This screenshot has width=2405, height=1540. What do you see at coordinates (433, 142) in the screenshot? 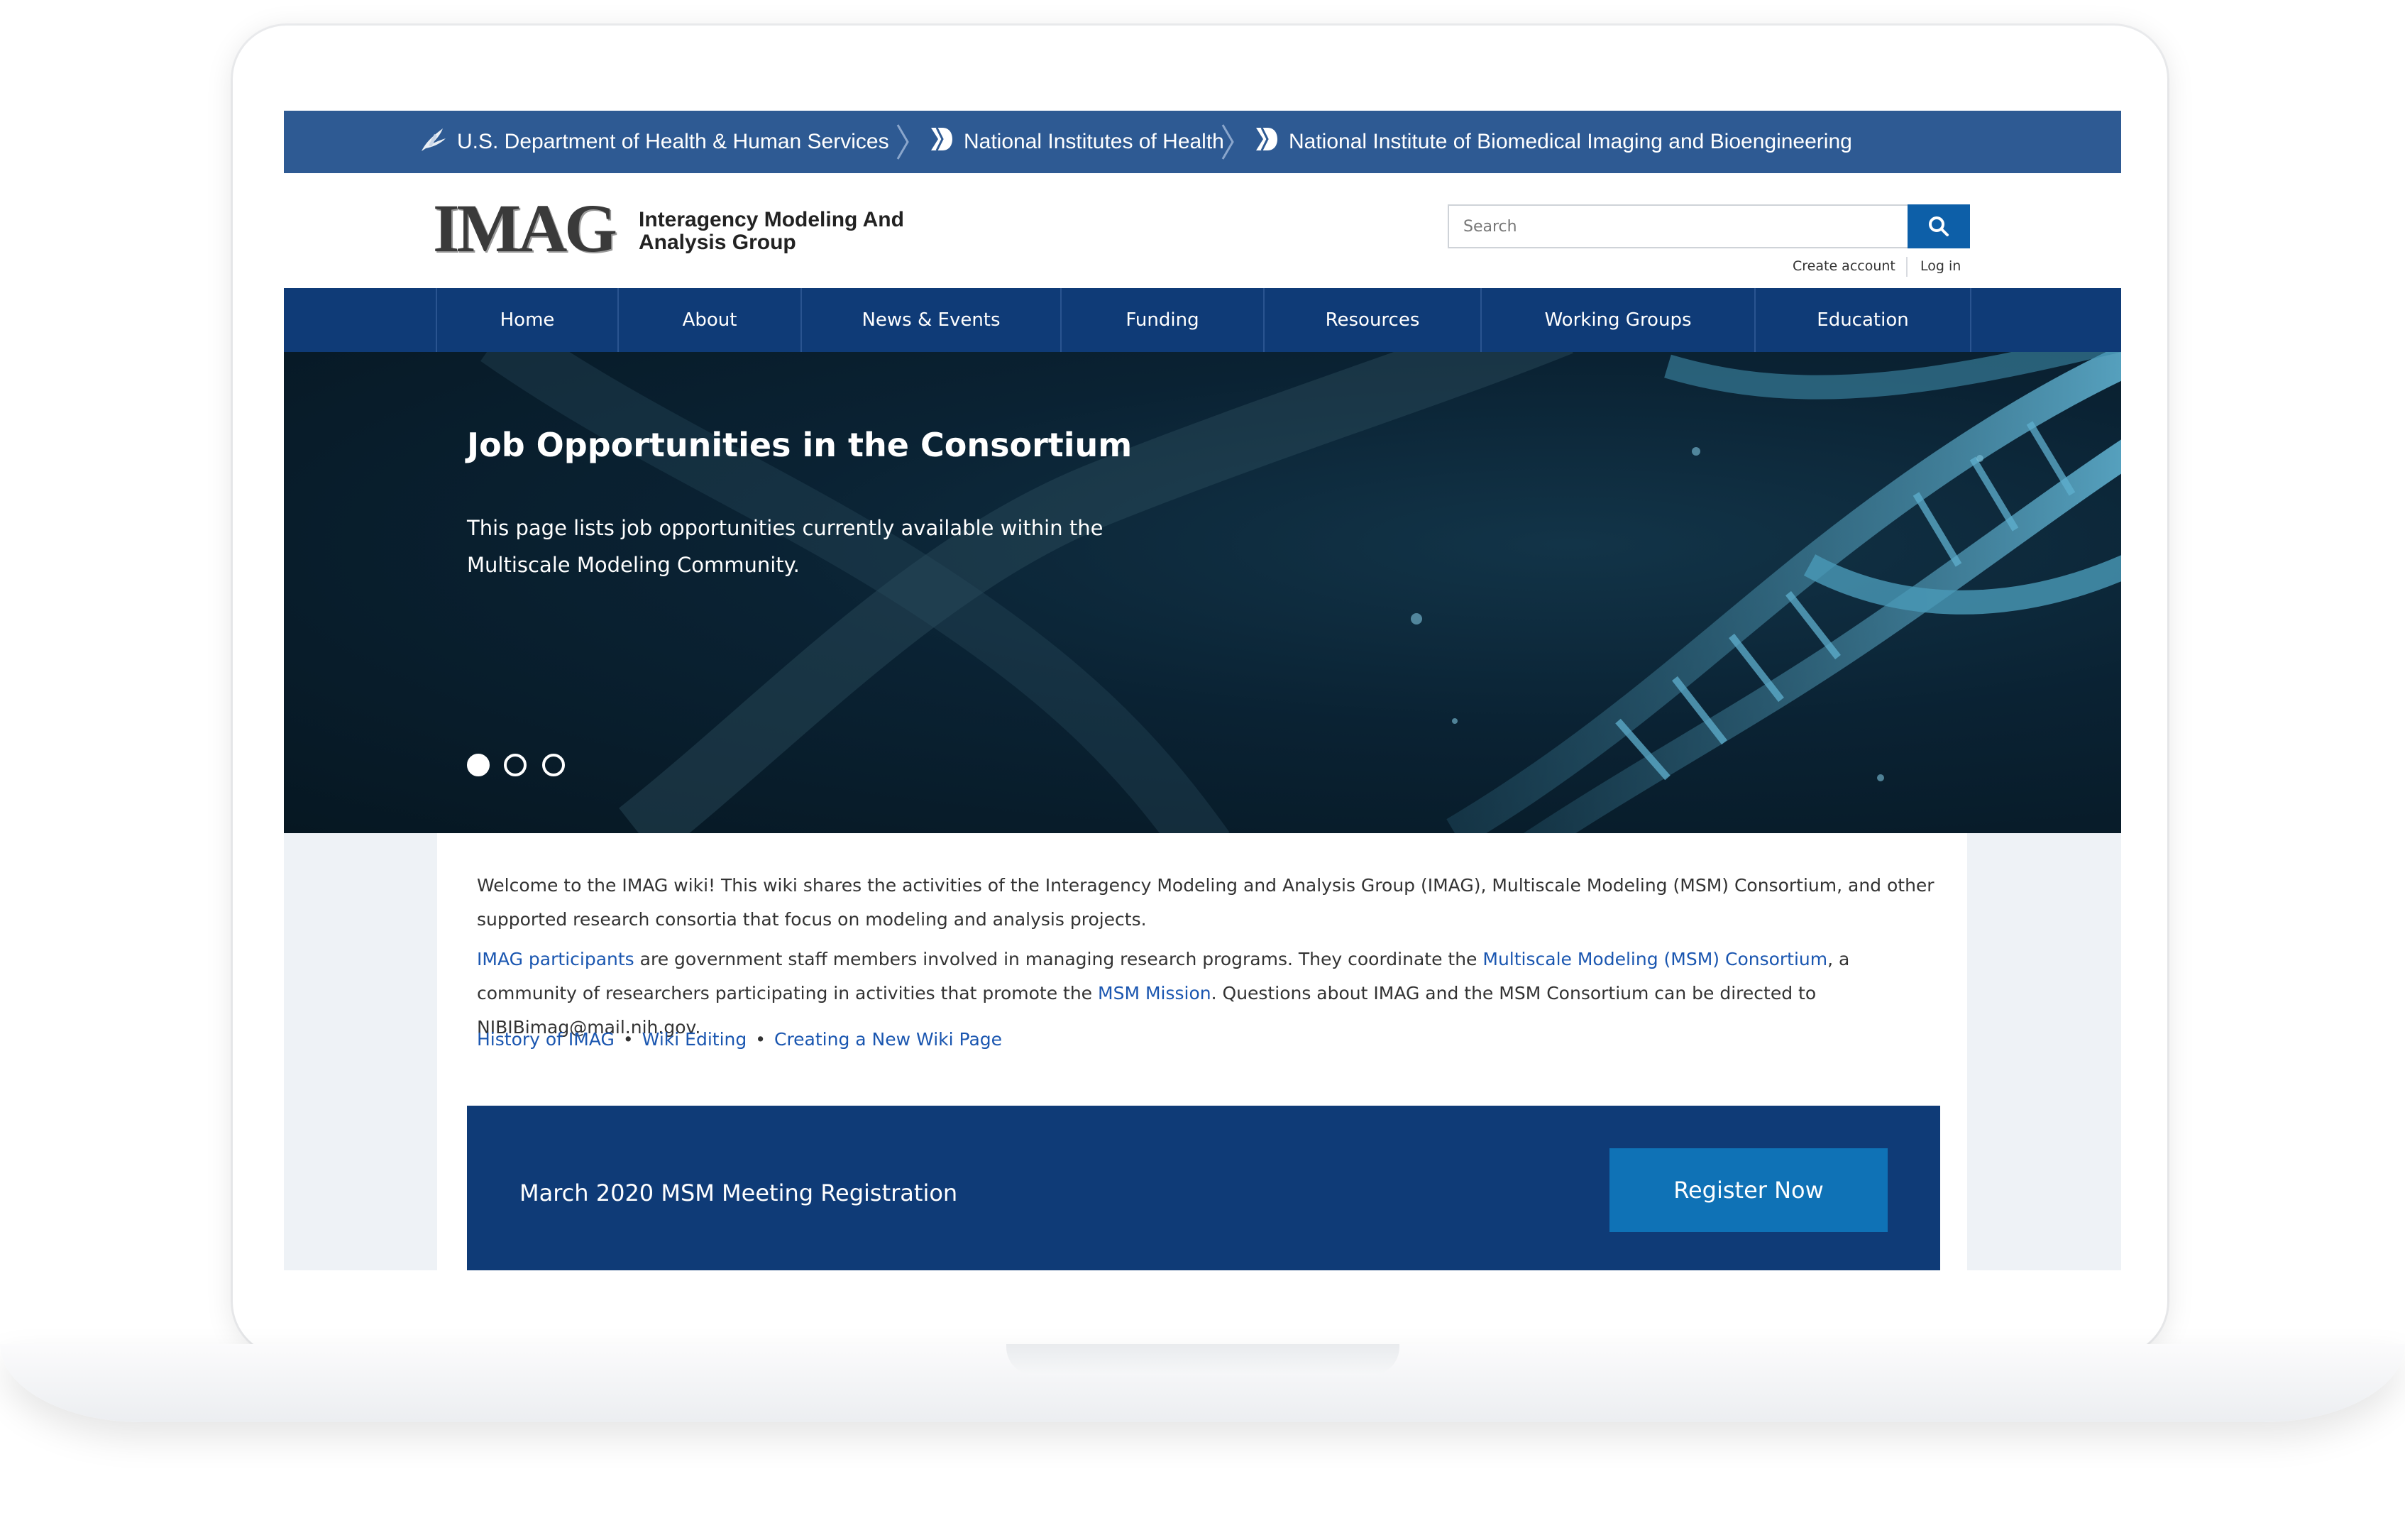
I see `hhs-eagle-icon` at bounding box center [433, 142].